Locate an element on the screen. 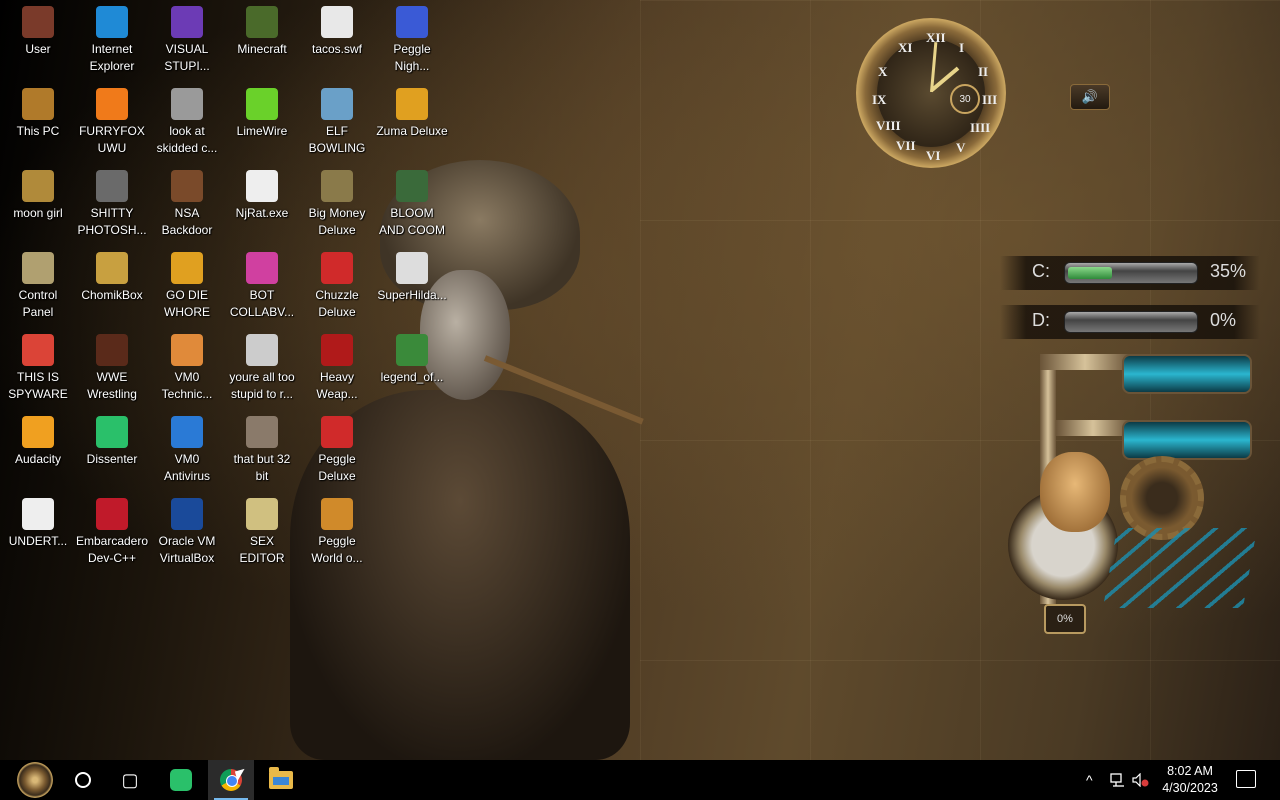  desktop-icon: Embarcadero Dev-C++ is located at coordinates (112, 532).